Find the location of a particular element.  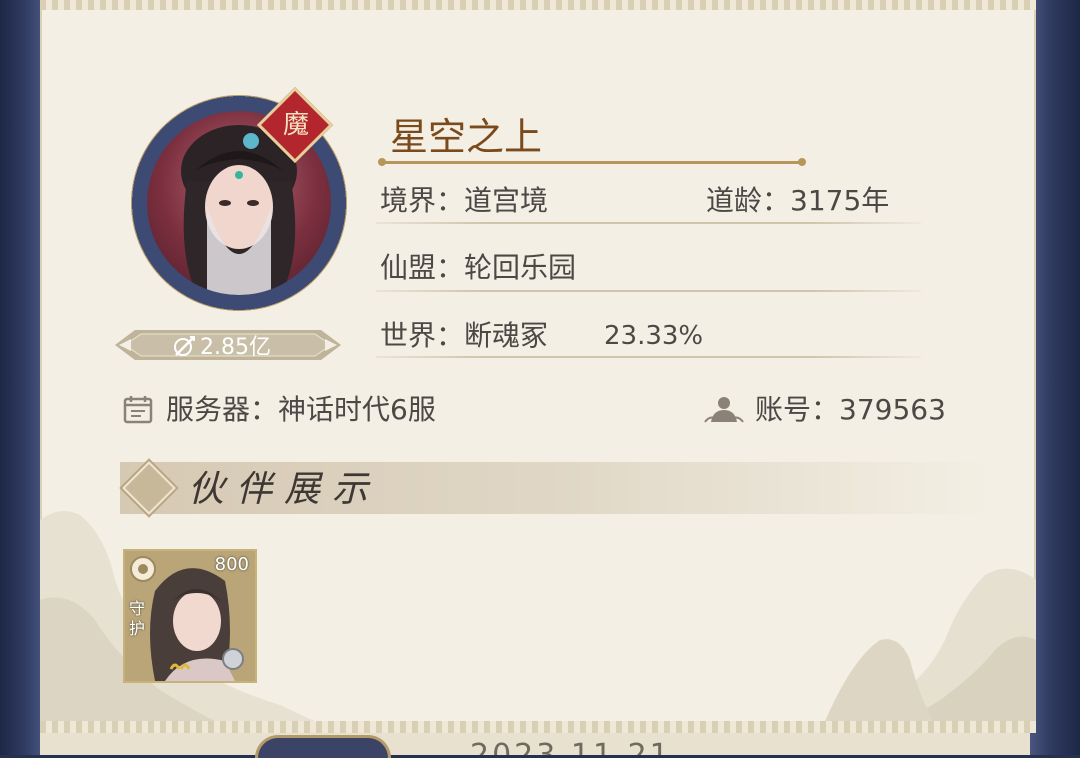

name-underline is located at coordinates (592, 162).